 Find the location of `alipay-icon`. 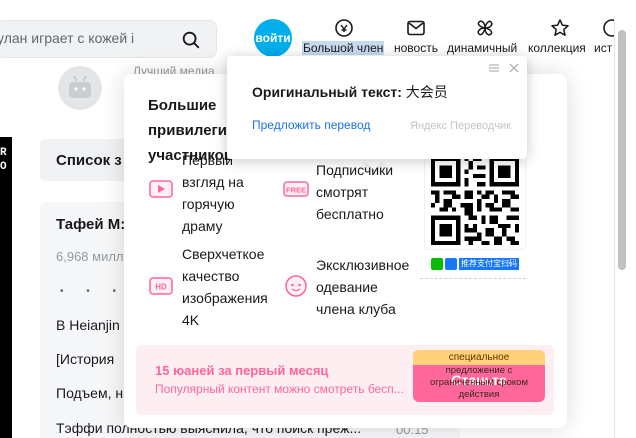

alipay-icon is located at coordinates (451, 264).